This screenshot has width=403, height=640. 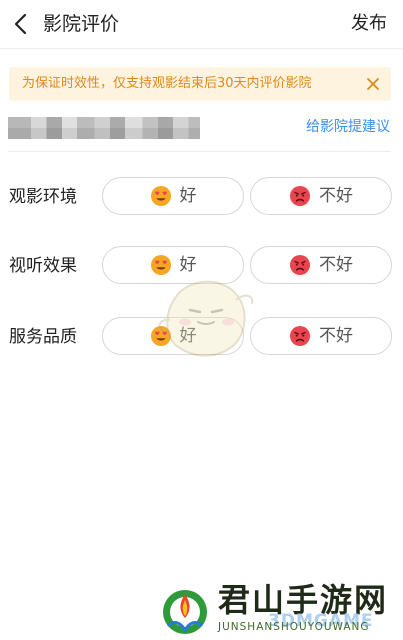 I want to click on rating-row-label: 视听效果, so click(x=43, y=266).